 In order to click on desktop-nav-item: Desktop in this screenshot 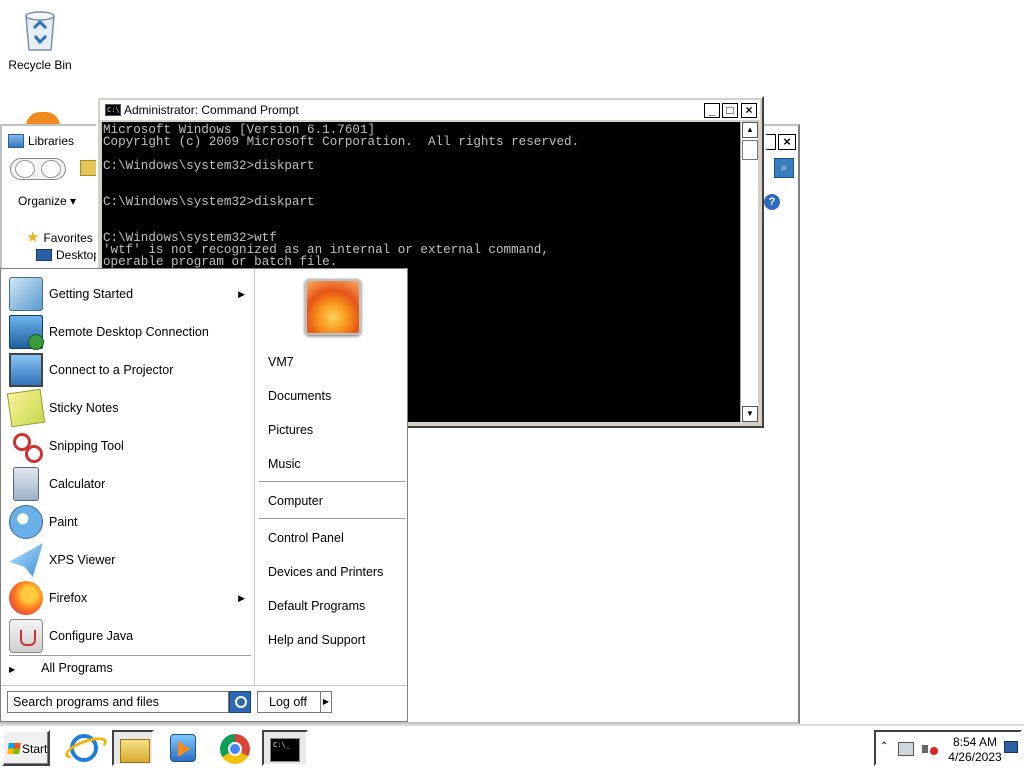, I will do `click(68, 255)`.